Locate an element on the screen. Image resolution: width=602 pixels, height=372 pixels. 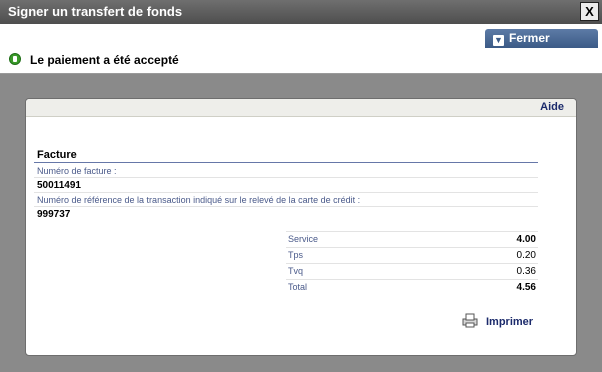
divider-strip is located at coordinates (301, 81).